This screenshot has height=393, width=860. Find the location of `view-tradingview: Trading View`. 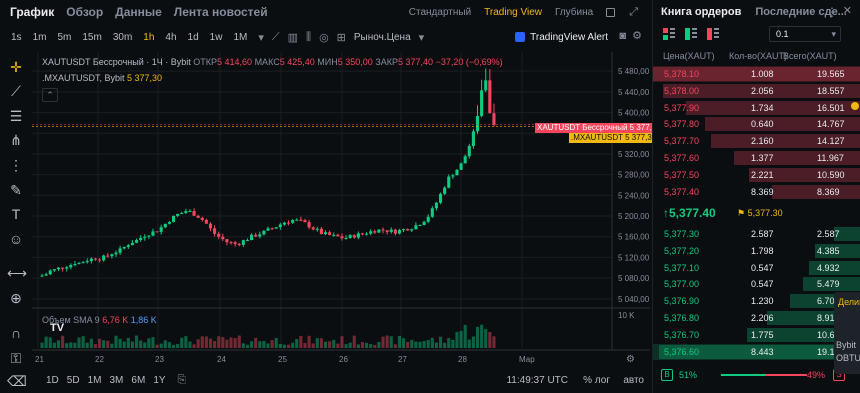

view-tradingview: Trading View is located at coordinates (513, 12).